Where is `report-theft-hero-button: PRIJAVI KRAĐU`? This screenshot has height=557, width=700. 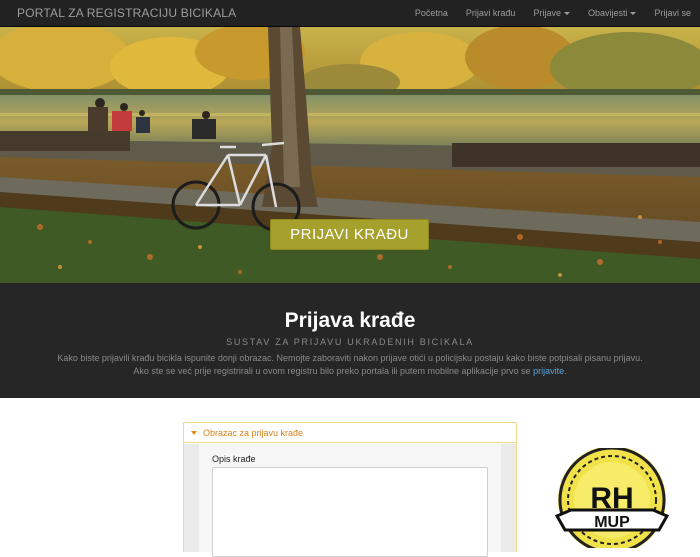
report-theft-hero-button: PRIJAVI KRAĐU is located at coordinates (349, 234).